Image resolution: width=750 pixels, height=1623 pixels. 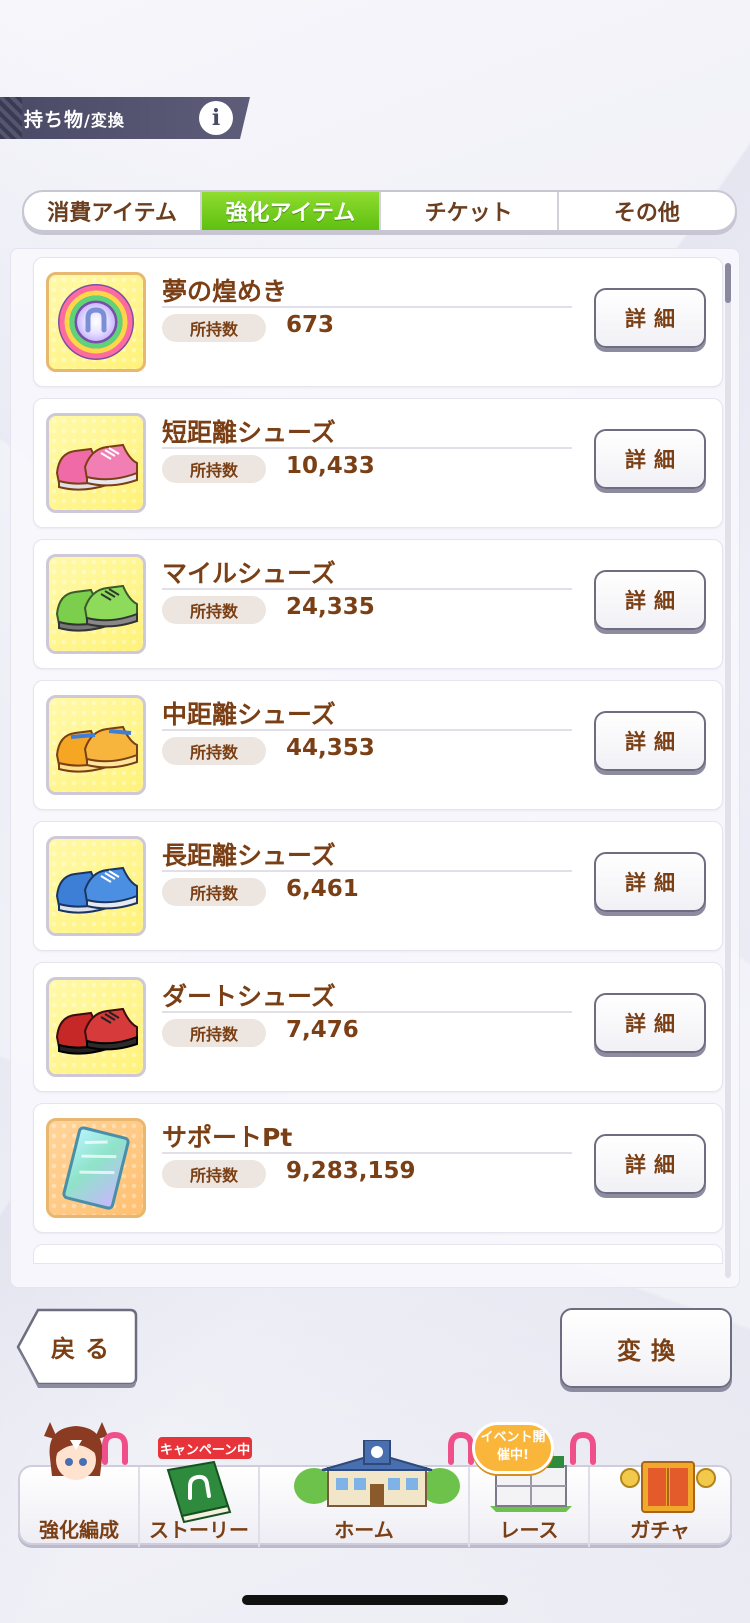 What do you see at coordinates (107, 120) in the screenshot?
I see `title-sub: 変換` at bounding box center [107, 120].